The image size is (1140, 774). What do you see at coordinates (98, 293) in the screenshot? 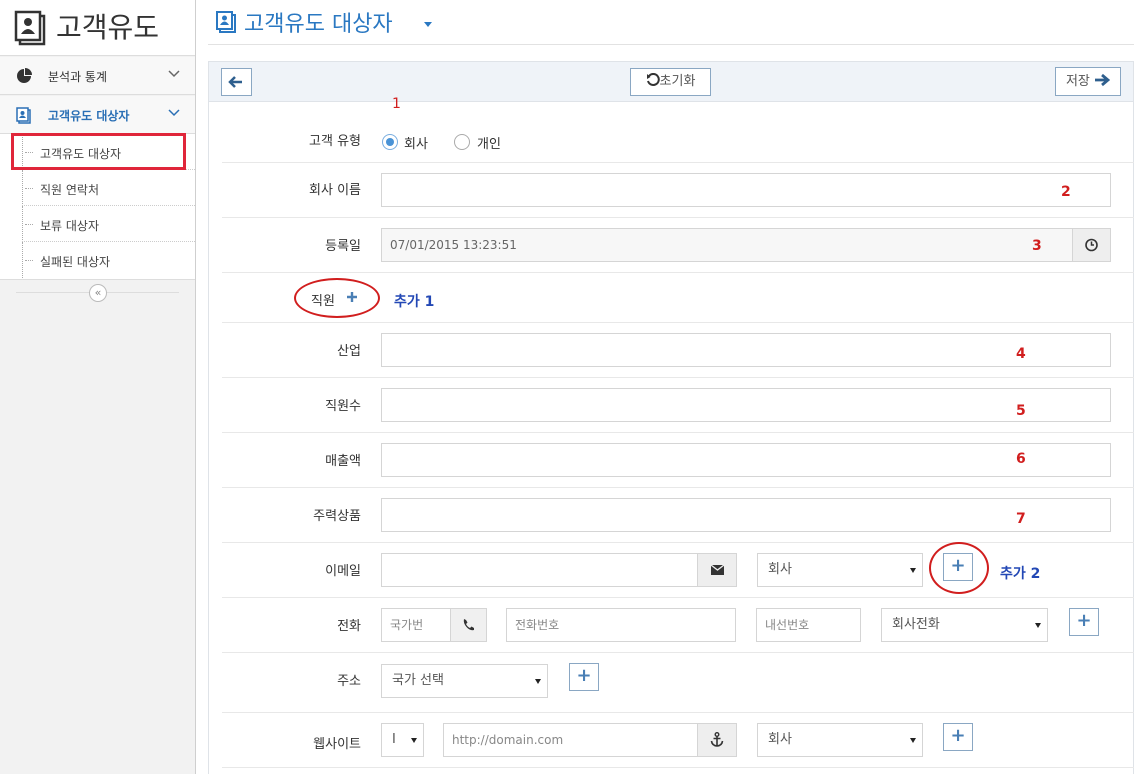
I see `collapse-sidebar-button: «` at bounding box center [98, 293].